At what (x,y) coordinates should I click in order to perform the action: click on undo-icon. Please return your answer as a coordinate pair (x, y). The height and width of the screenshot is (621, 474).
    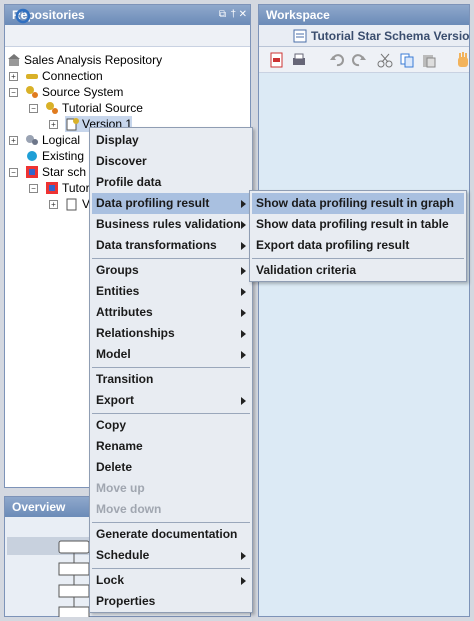
    Looking at the image, I should click on (337, 60).